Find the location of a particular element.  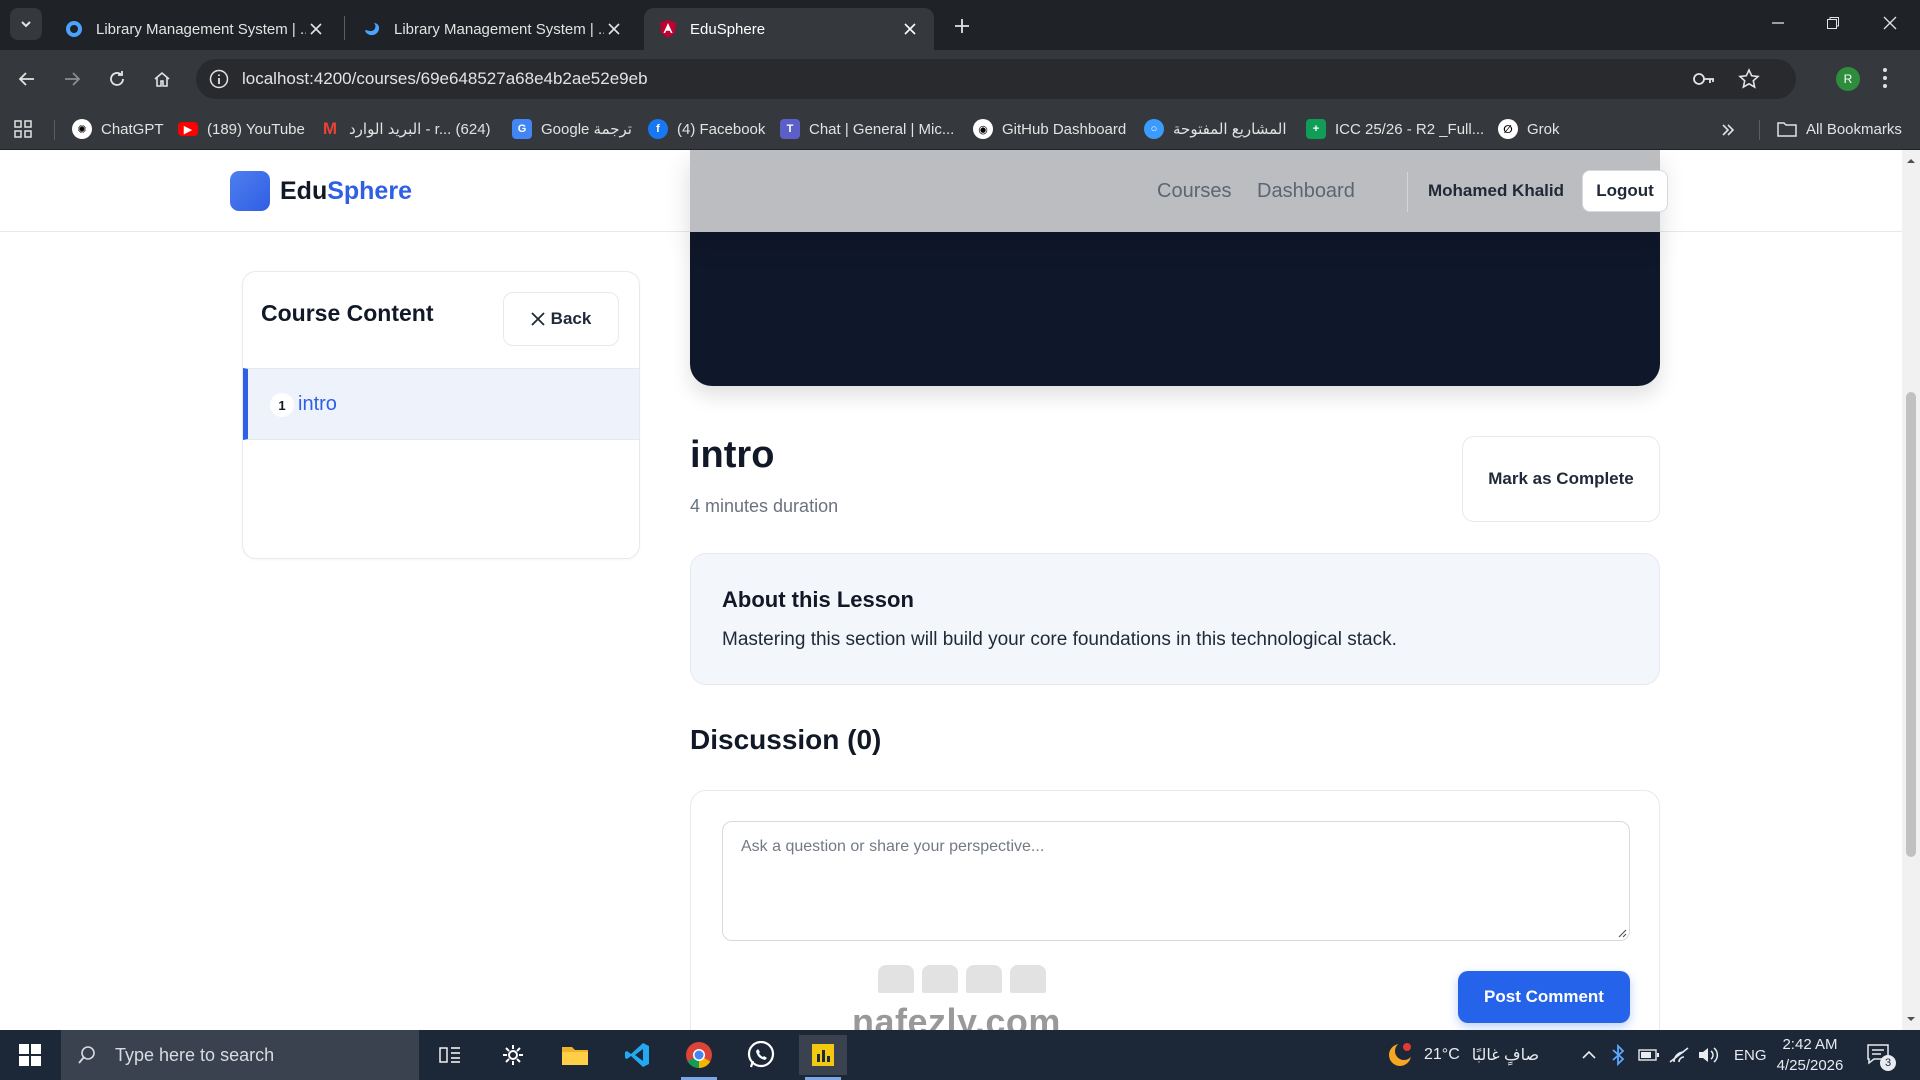

logout-button: Logout is located at coordinates (1625, 191).